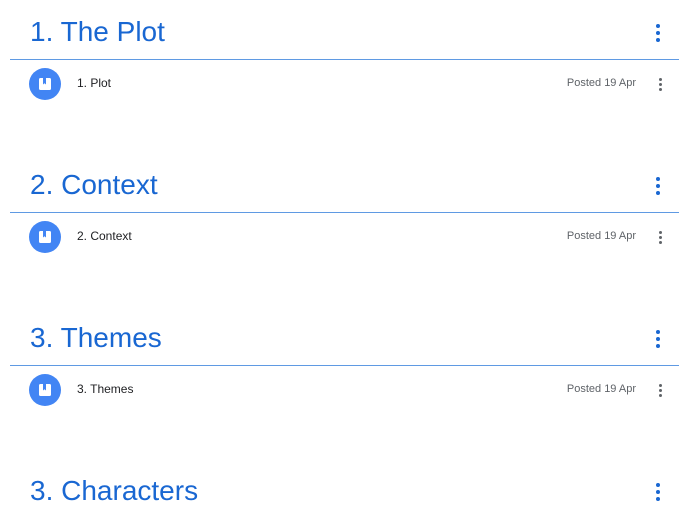  Describe the element at coordinates (339, 392) in the screenshot. I see `material-item: 3. Themes Posted 19 Apr` at that location.